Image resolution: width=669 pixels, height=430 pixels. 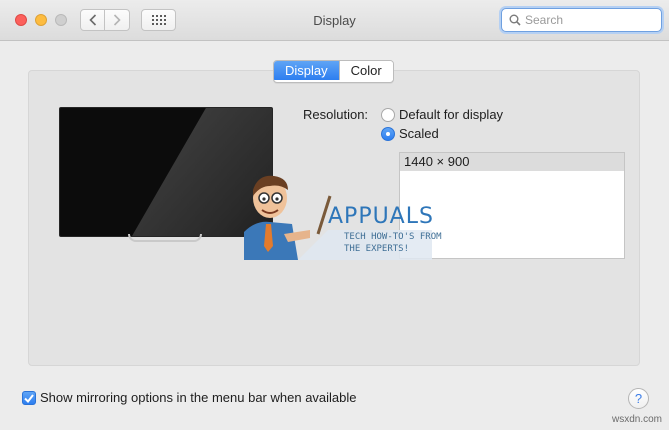 I want to click on tab-bar: Display Color, so click(x=333, y=71).